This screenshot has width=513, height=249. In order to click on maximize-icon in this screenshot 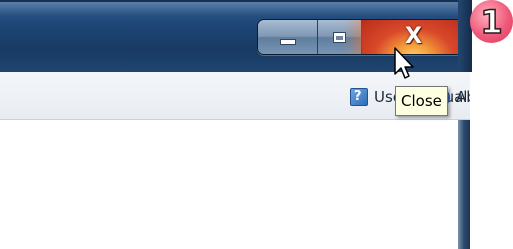, I will do `click(339, 37)`.